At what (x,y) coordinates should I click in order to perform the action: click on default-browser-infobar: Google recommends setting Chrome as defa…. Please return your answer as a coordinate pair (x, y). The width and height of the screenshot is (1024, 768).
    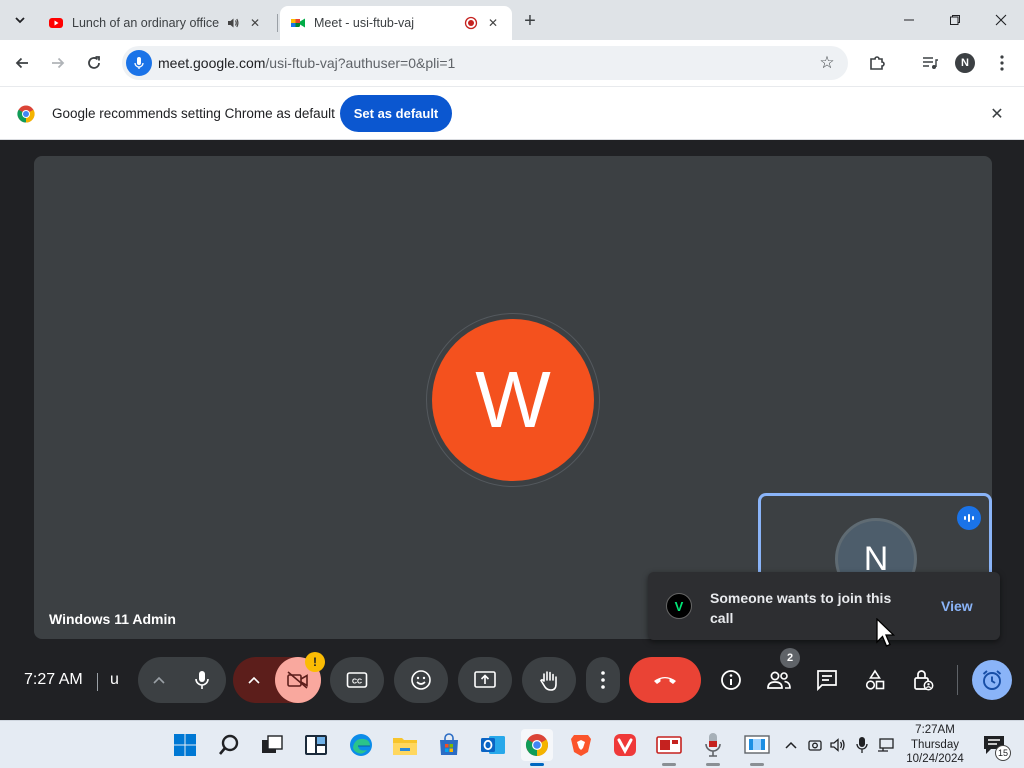
    Looking at the image, I should click on (512, 113).